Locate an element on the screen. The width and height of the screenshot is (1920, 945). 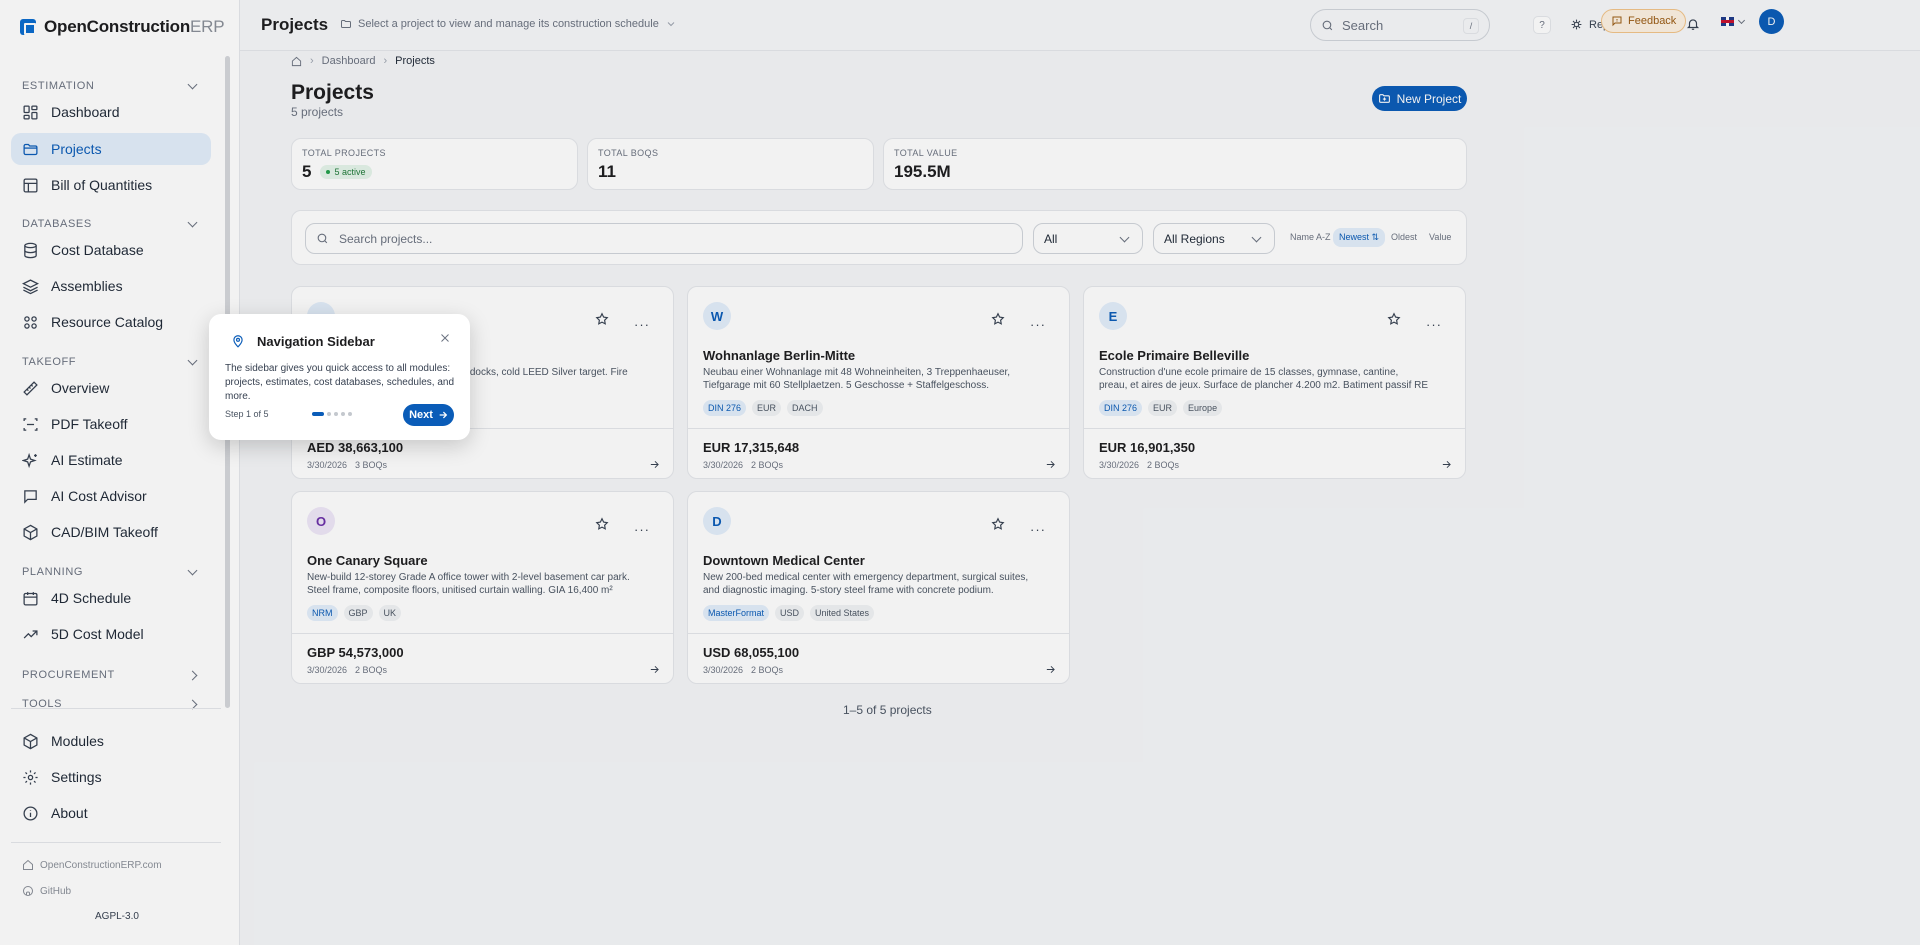
arrow-right-icon is located at coordinates (443, 415).